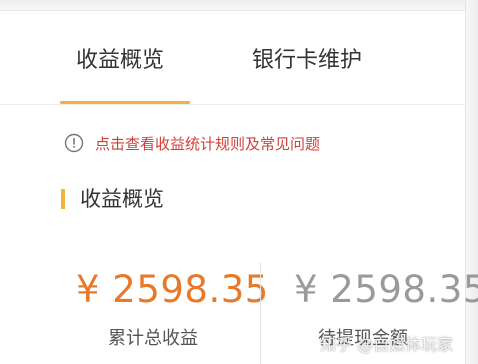 The width and height of the screenshot is (478, 364). What do you see at coordinates (120, 61) in the screenshot?
I see `tab-earnings-overview: 收益概览` at bounding box center [120, 61].